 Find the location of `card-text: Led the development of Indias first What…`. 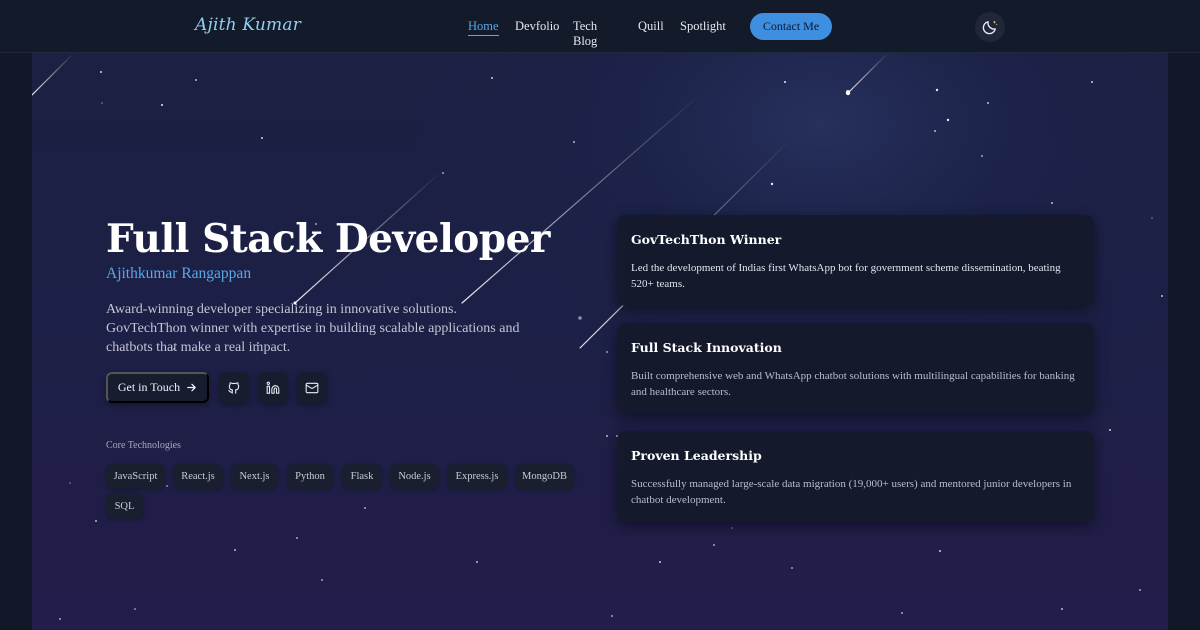

card-text: Led the development of Indias first What… is located at coordinates (846, 276).